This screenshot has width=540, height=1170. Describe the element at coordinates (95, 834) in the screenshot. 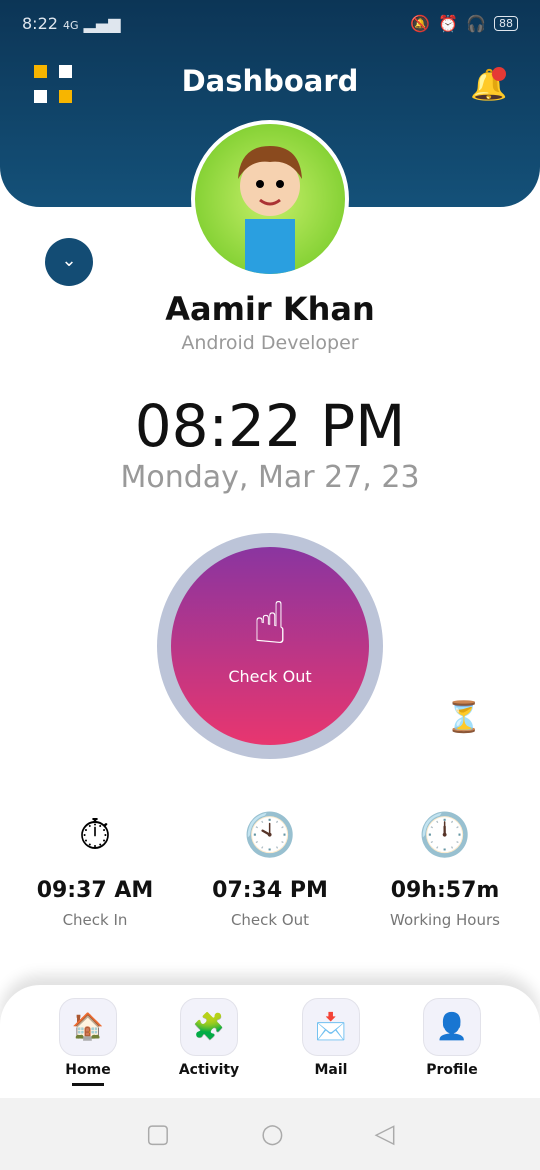

I see `stopwatch-icon: ⏱` at that location.